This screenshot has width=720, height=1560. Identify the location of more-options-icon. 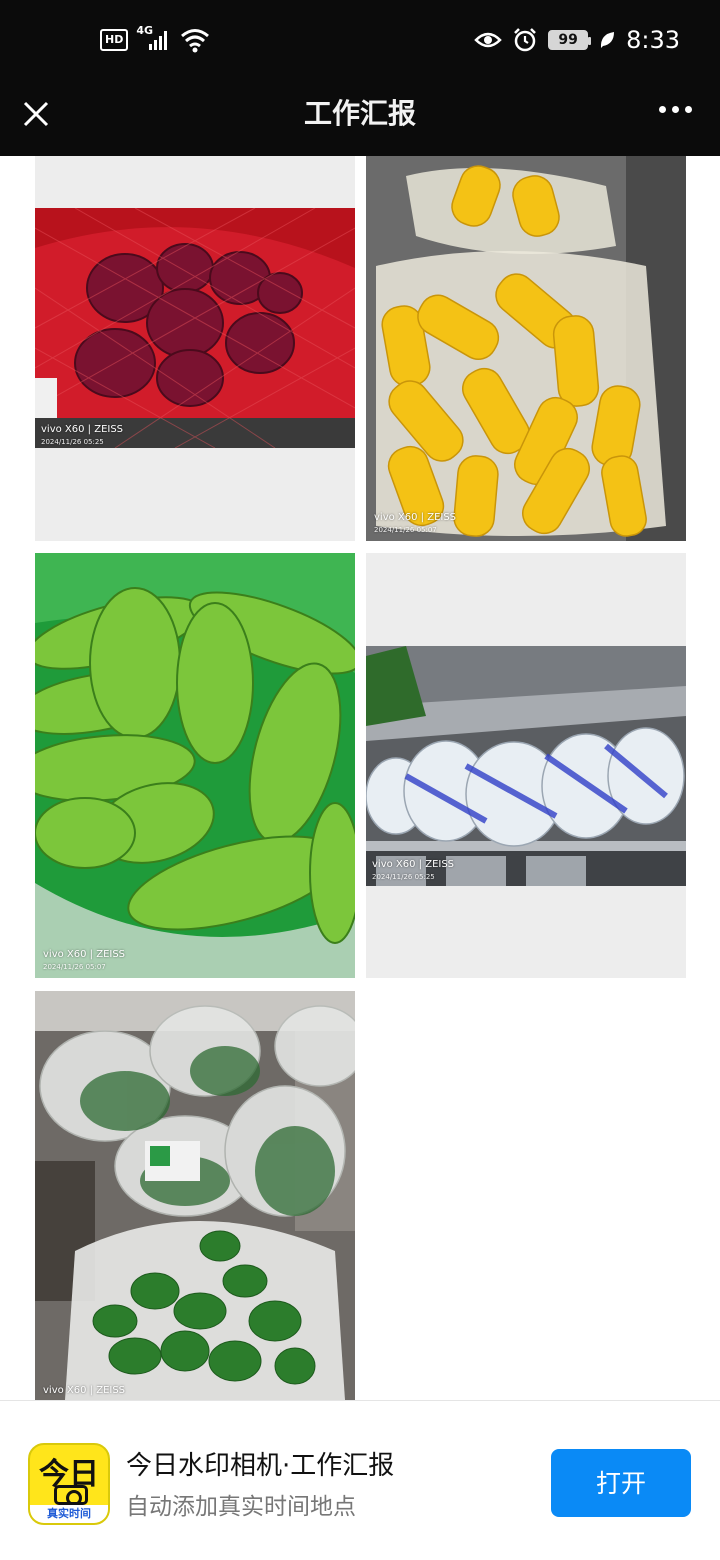
(675, 109).